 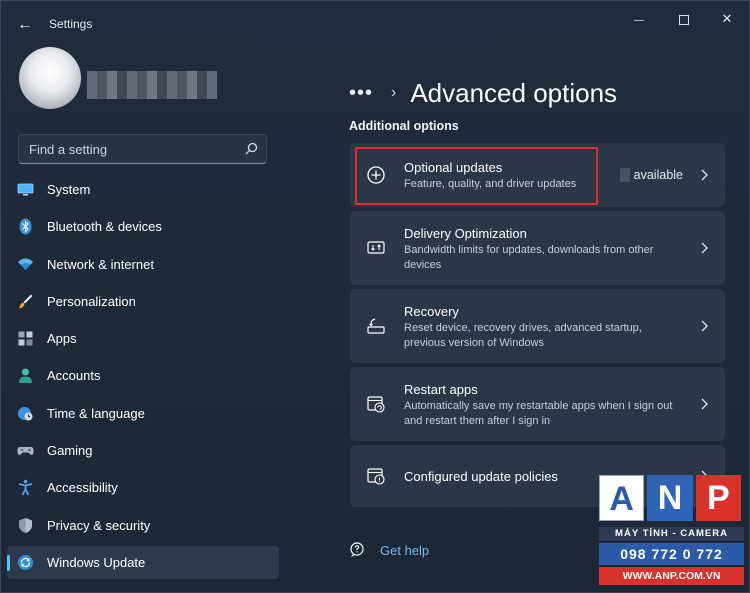 I want to click on wifi-icon, so click(x=25, y=264).